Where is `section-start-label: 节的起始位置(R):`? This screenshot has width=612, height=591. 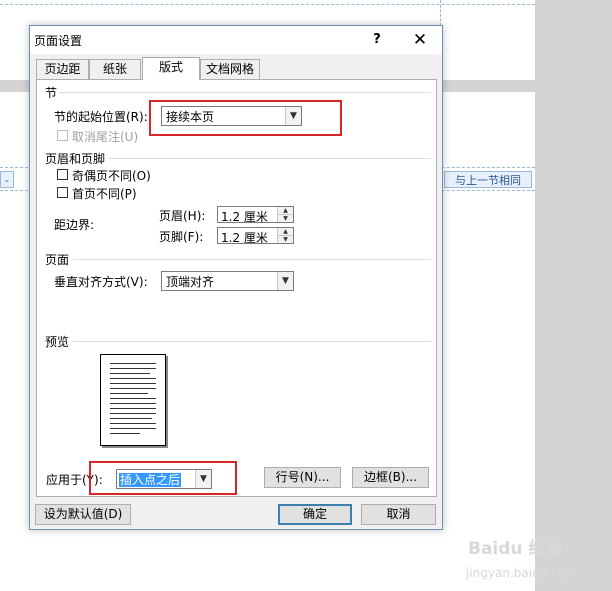 section-start-label: 节的起始位置(R): is located at coordinates (101, 117).